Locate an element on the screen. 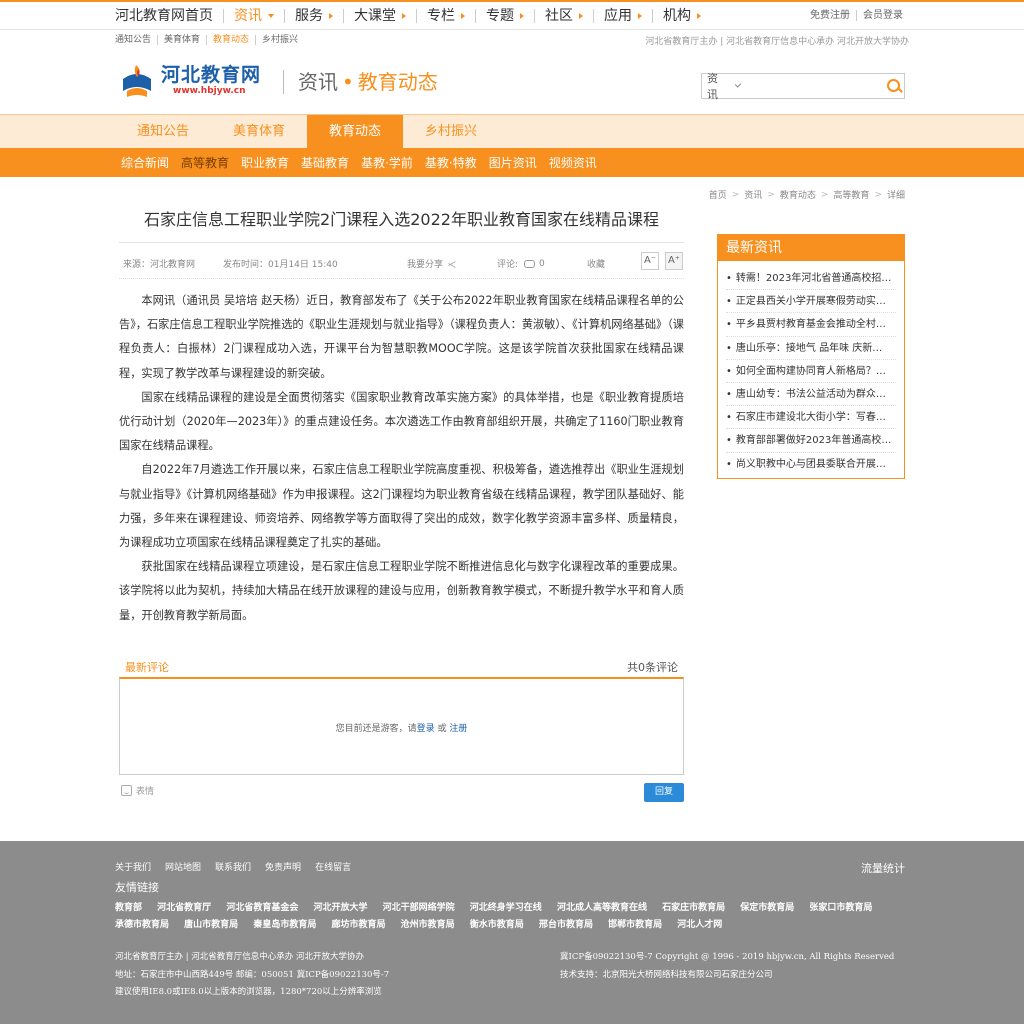 This screenshot has width=1024, height=1024. sublink-arts-sports: 美育体育 is located at coordinates (181, 40).